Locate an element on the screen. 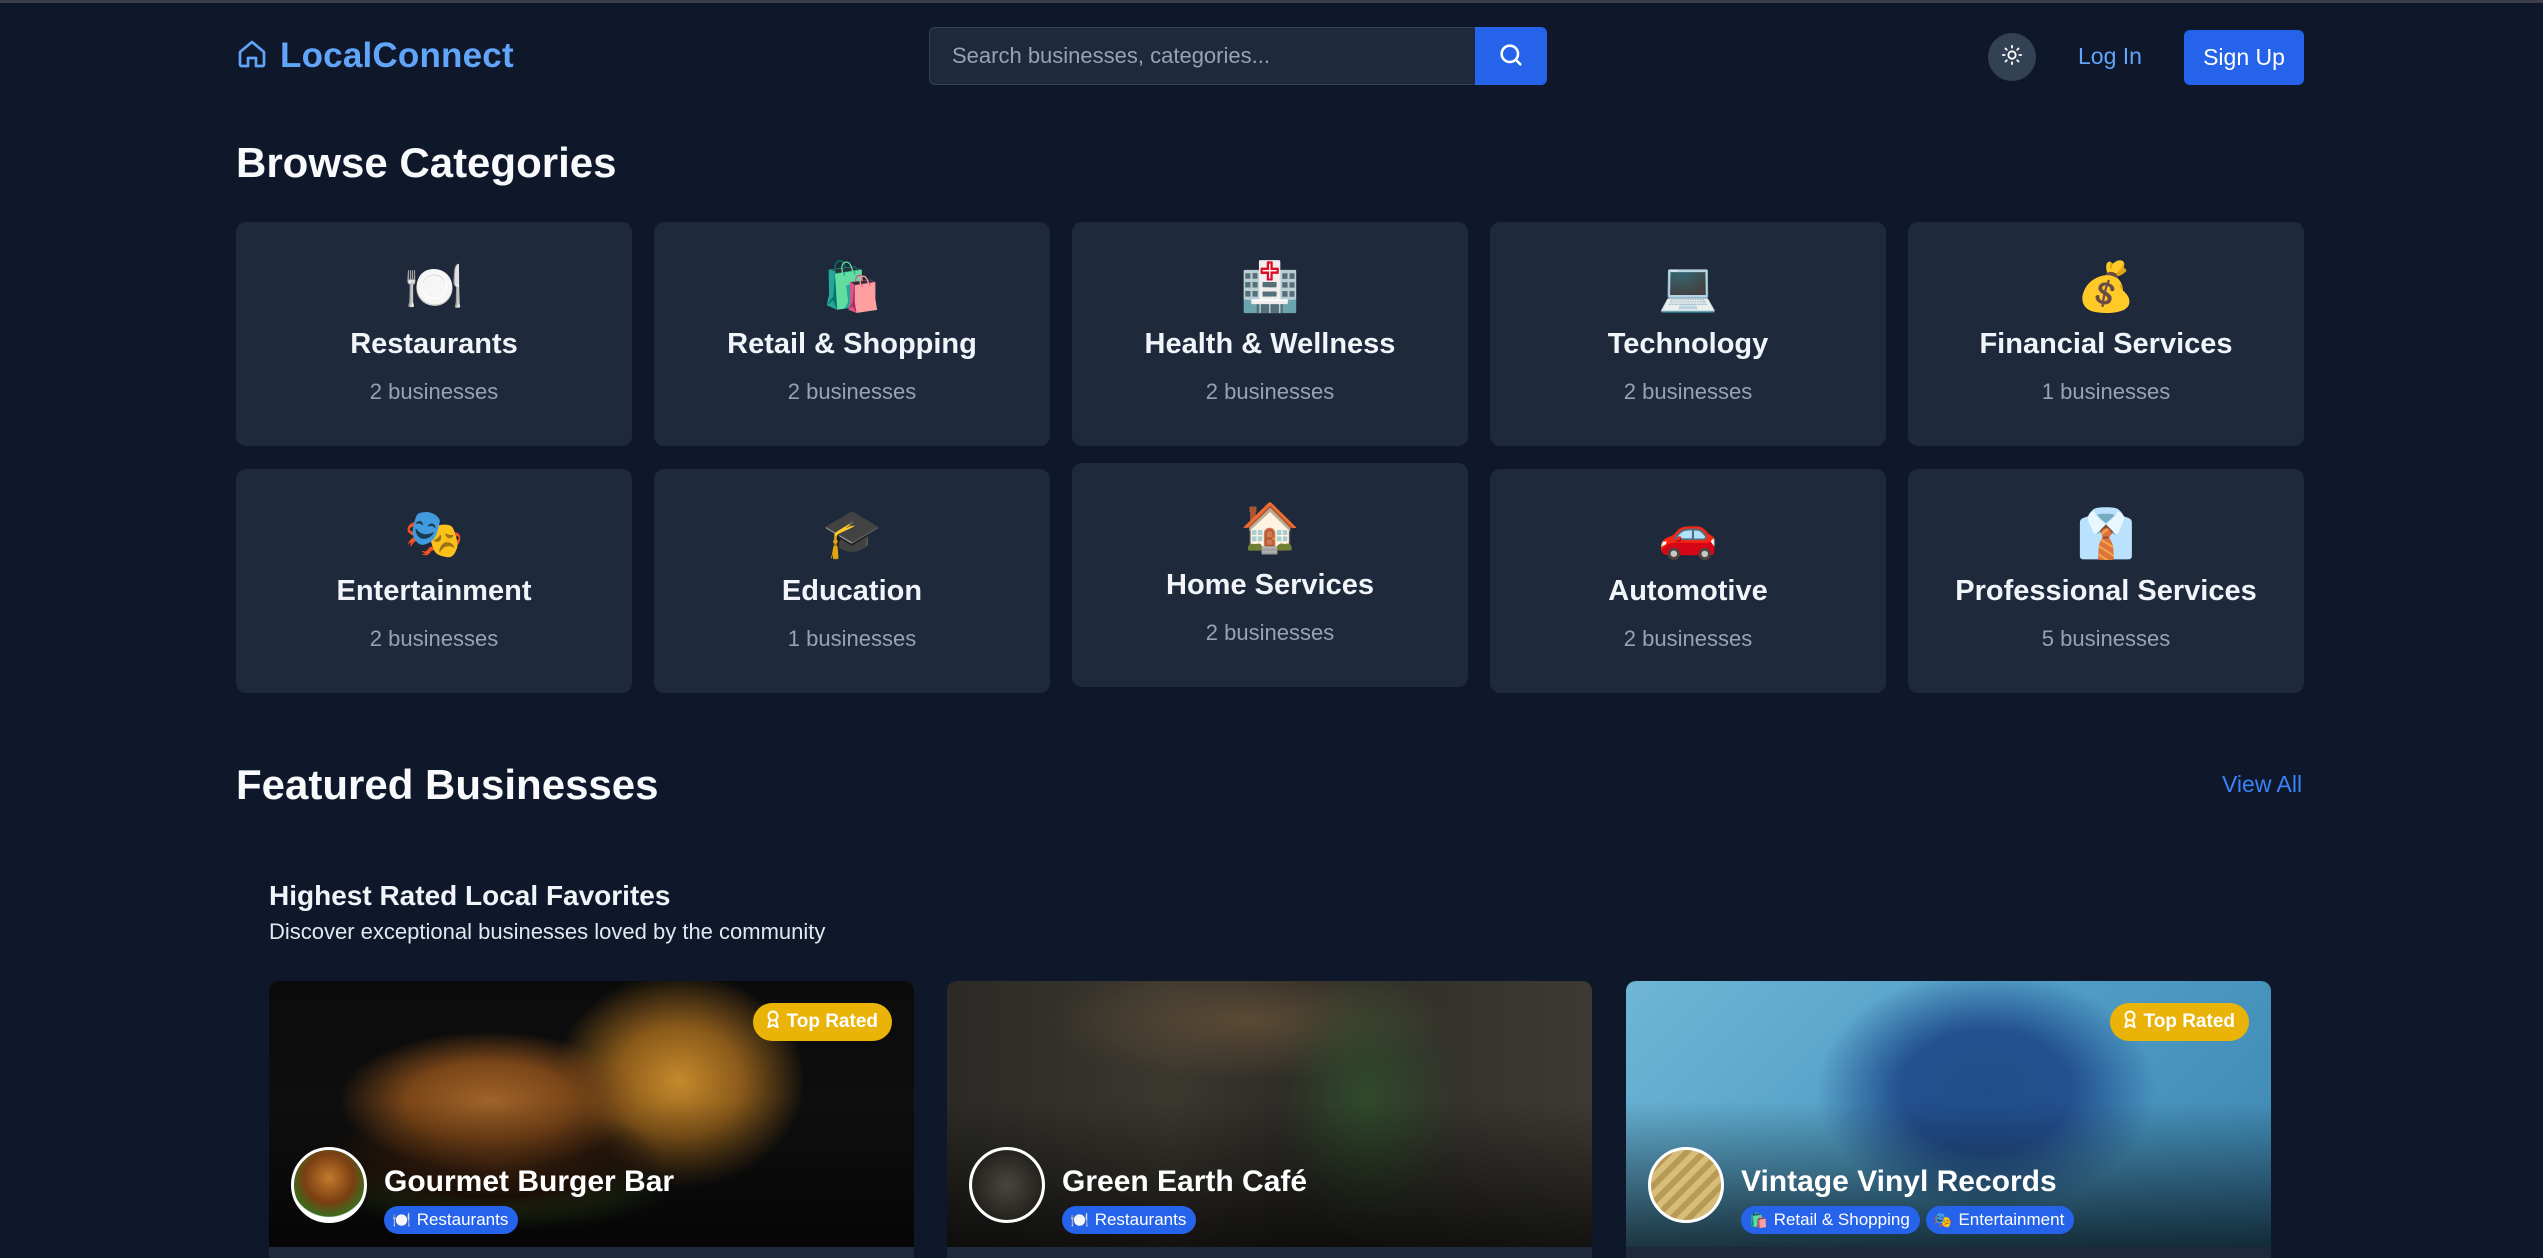 This screenshot has width=2543, height=1258. search-icon is located at coordinates (1511, 56).